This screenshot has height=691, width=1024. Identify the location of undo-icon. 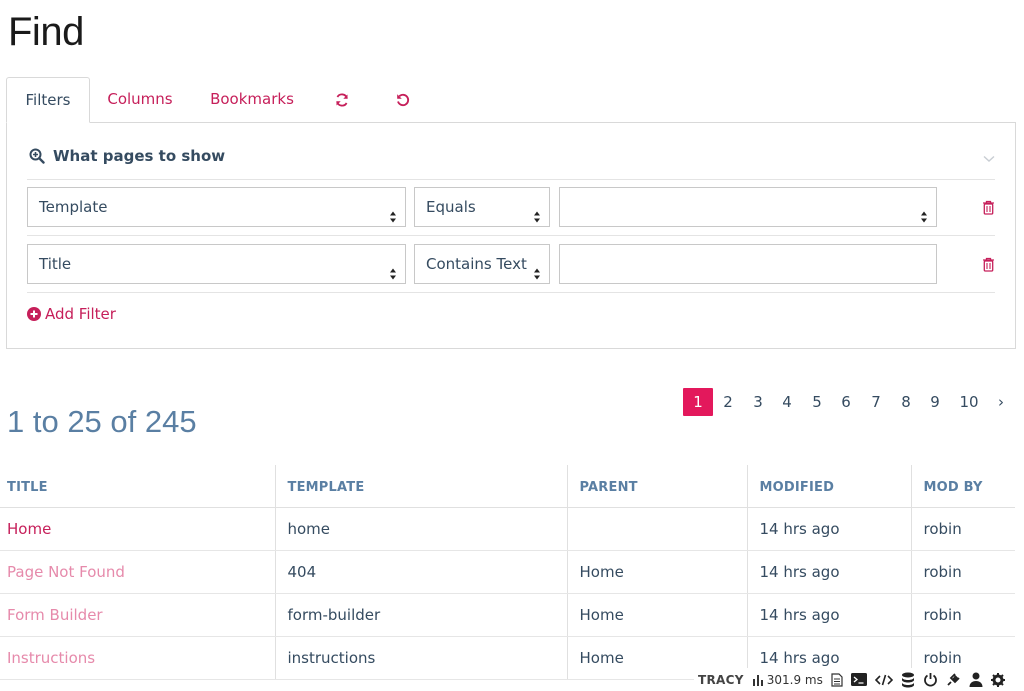
(403, 99).